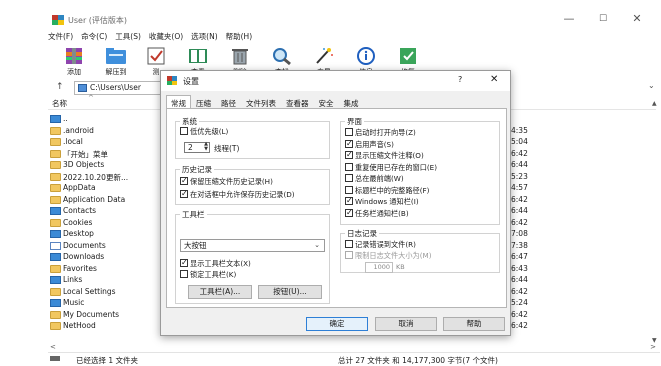  What do you see at coordinates (379, 267) in the screenshot?
I see `log-size-field: 1000` at bounding box center [379, 267].